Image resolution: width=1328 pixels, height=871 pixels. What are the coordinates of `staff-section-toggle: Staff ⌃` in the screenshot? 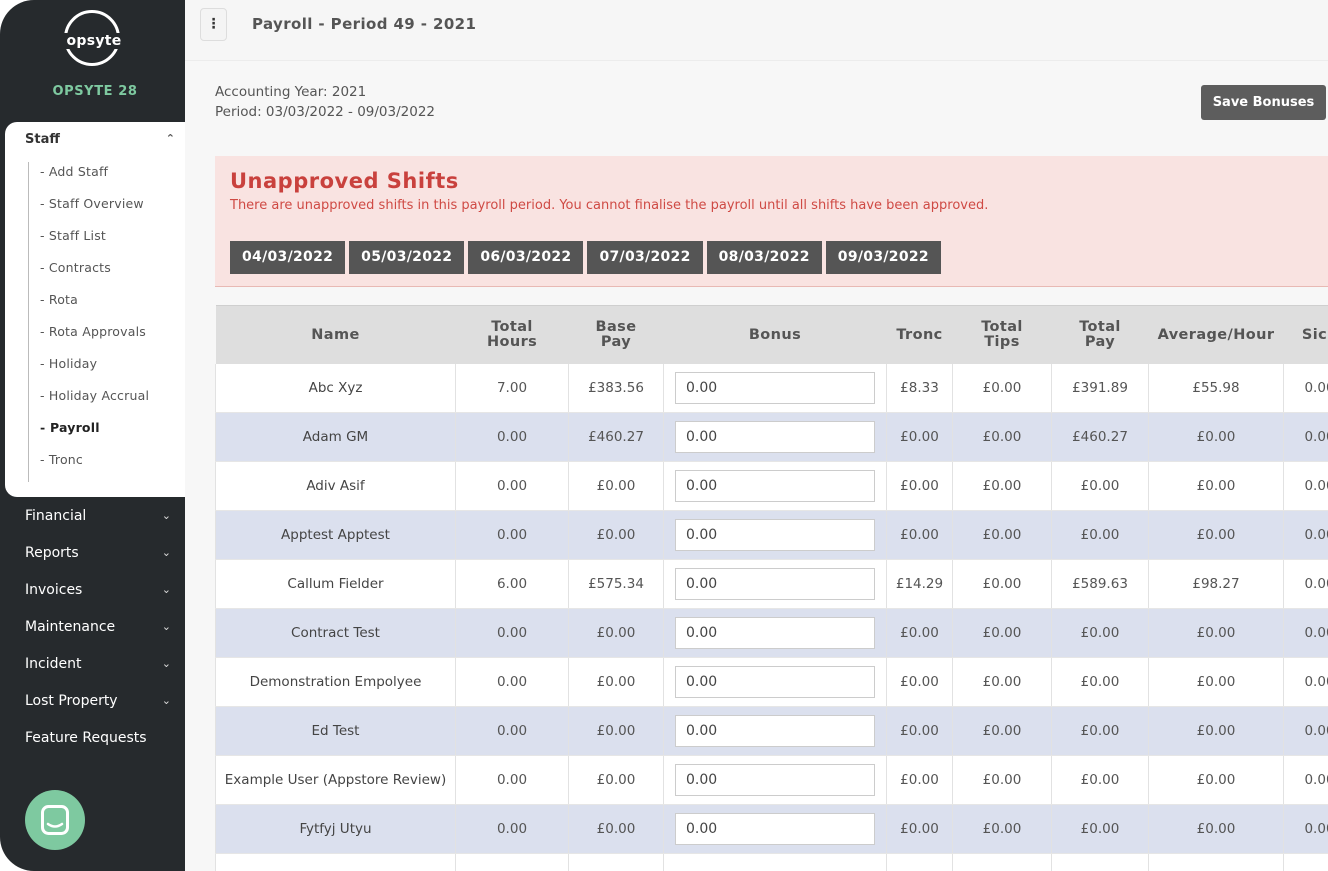 It's located at (100, 139).